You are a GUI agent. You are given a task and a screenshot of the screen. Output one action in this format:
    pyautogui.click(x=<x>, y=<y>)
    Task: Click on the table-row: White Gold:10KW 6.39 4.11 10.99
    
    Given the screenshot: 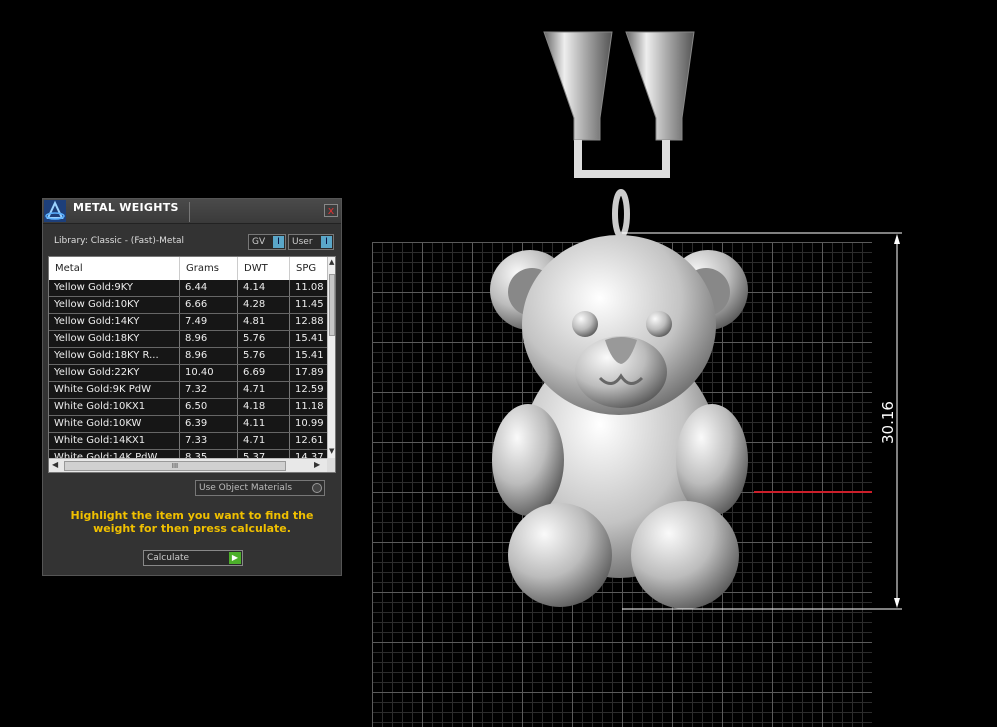 What is the action you would take?
    pyautogui.click(x=188, y=424)
    